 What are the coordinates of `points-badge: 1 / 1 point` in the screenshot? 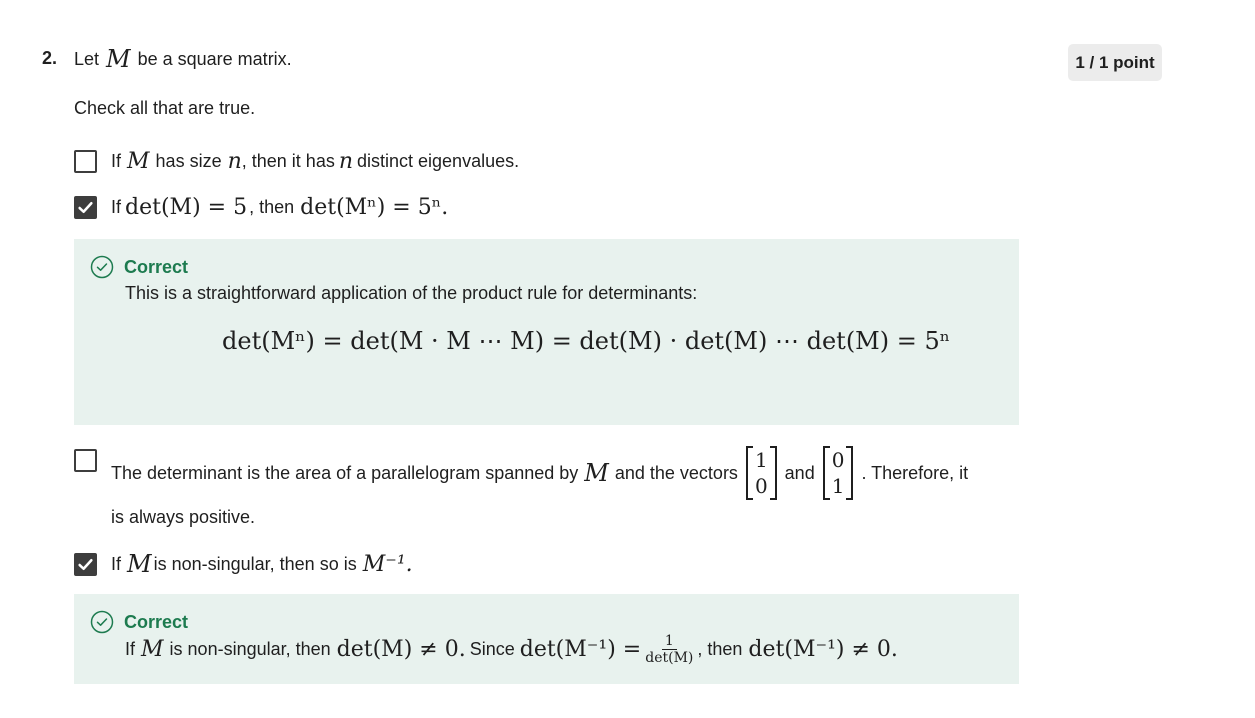 It's located at (1115, 62).